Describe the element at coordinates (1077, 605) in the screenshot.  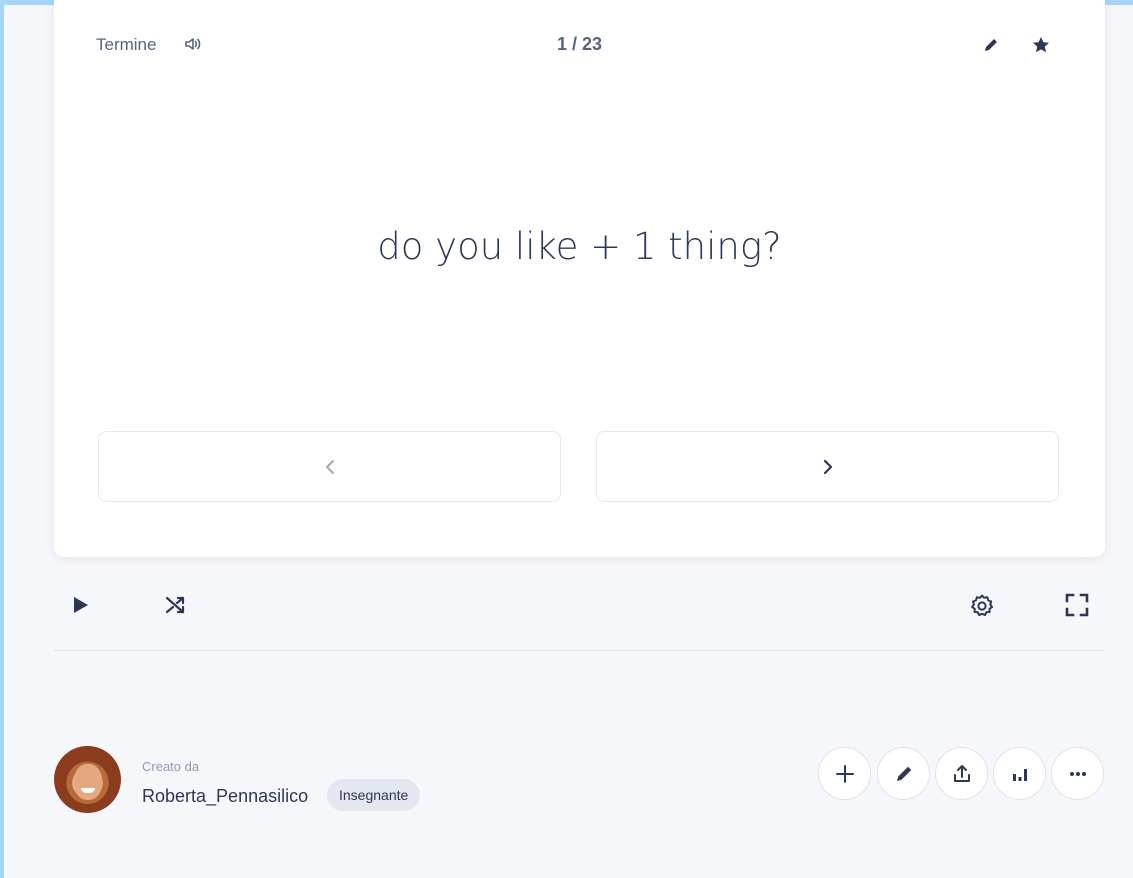
I see `fullscreen-icon` at that location.